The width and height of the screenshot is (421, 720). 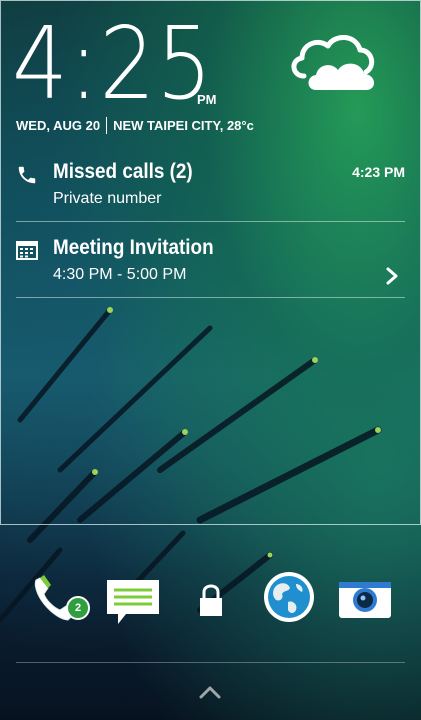 I want to click on camera-shortcut, so click(x=365, y=598).